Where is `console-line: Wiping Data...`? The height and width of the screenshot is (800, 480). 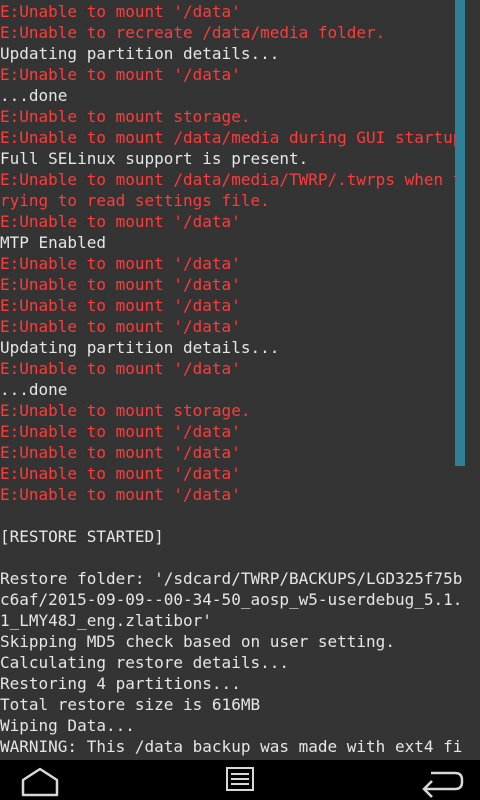 console-line: Wiping Data... is located at coordinates (67, 725).